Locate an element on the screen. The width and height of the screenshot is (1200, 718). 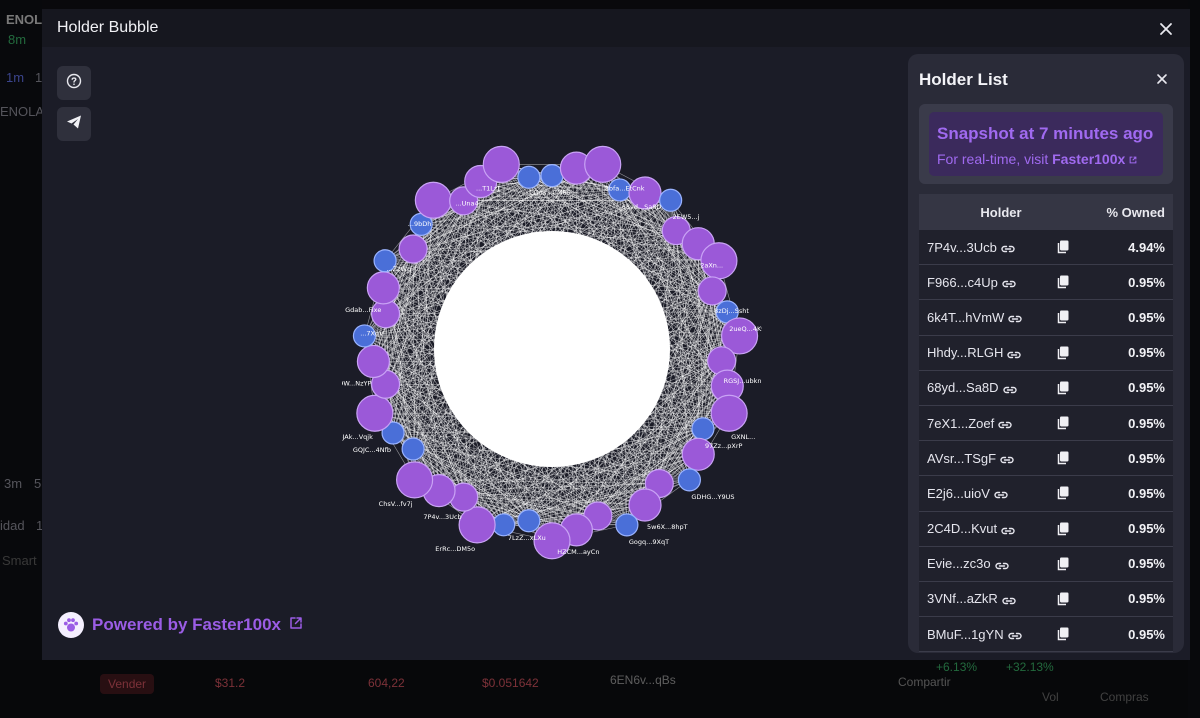
holder-bubble-label: Gogq...9XqT is located at coordinates (649, 542).